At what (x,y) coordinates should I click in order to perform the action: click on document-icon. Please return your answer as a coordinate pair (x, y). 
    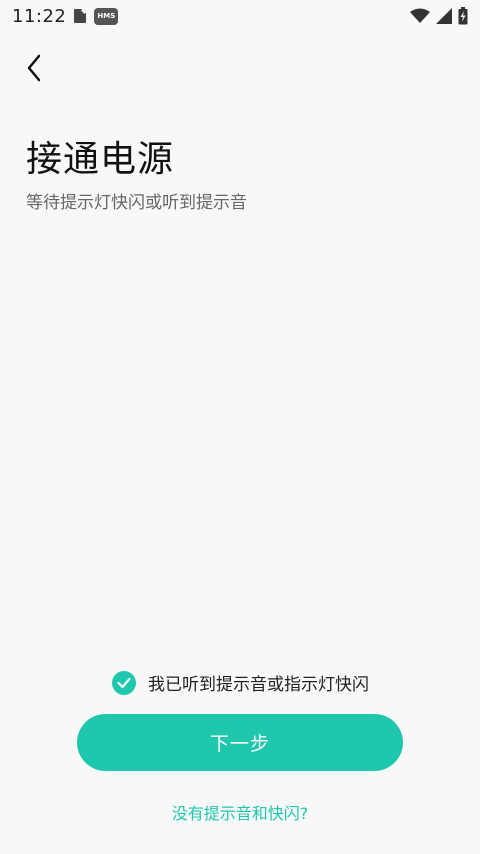
    Looking at the image, I should click on (80, 16).